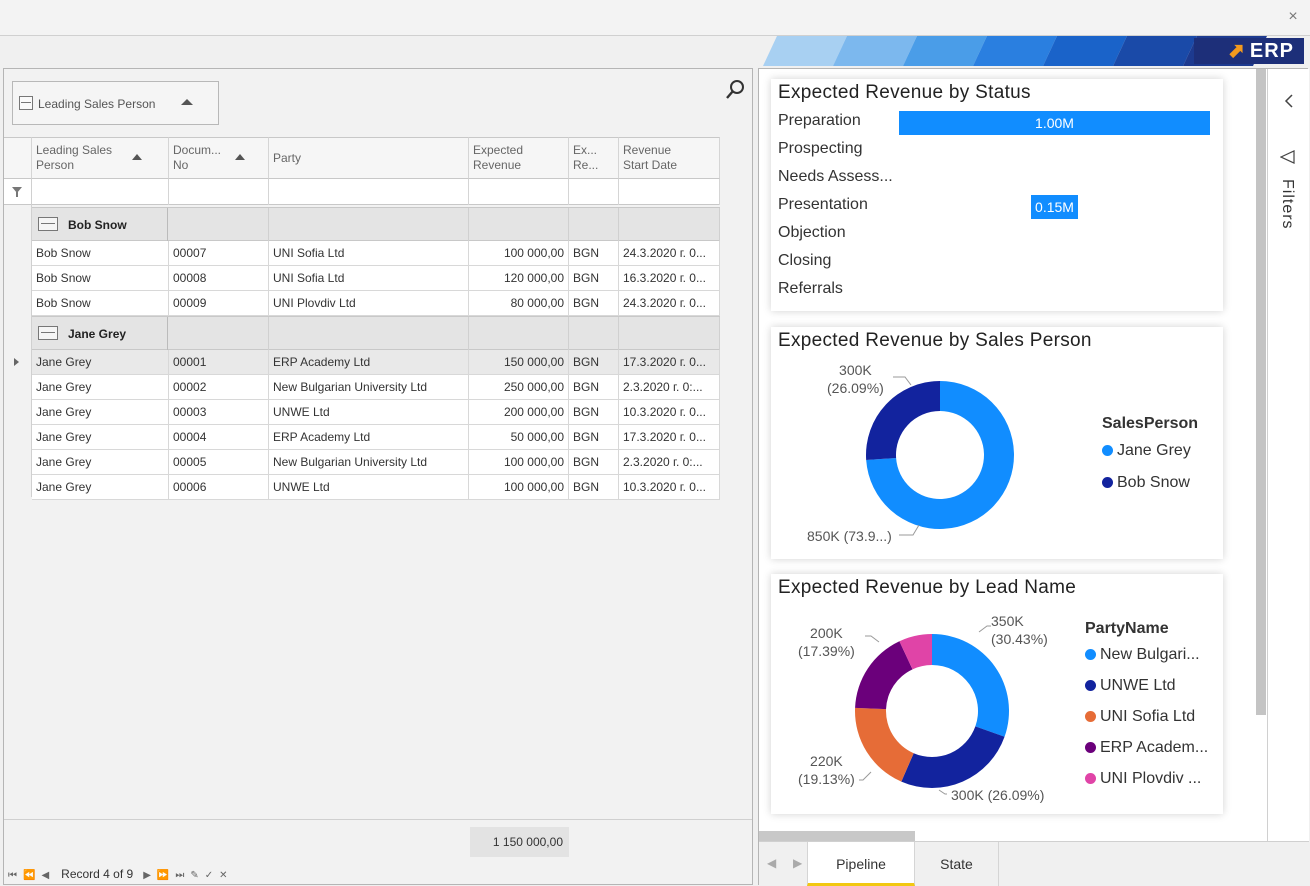 This screenshot has width=1310, height=886. I want to click on cell-doc: 00003, so click(219, 412).